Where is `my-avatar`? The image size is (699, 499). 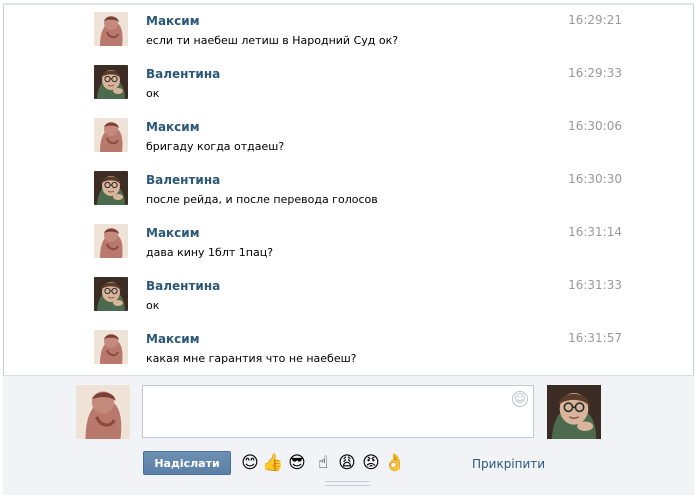
my-avatar is located at coordinates (103, 412).